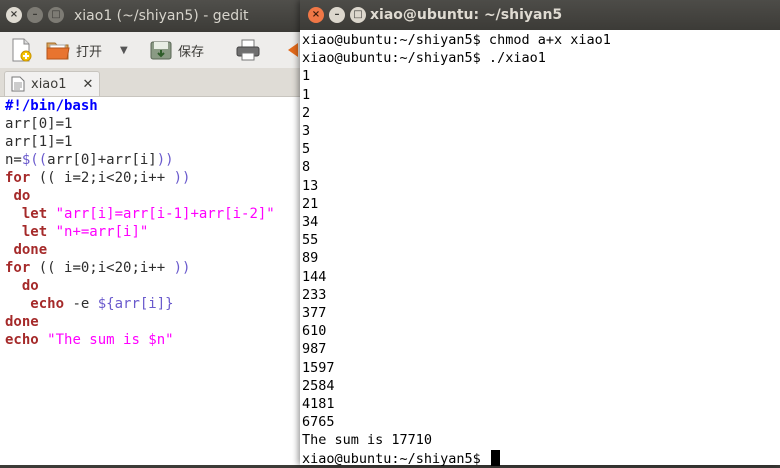  I want to click on new-document-icon, so click(22, 50).